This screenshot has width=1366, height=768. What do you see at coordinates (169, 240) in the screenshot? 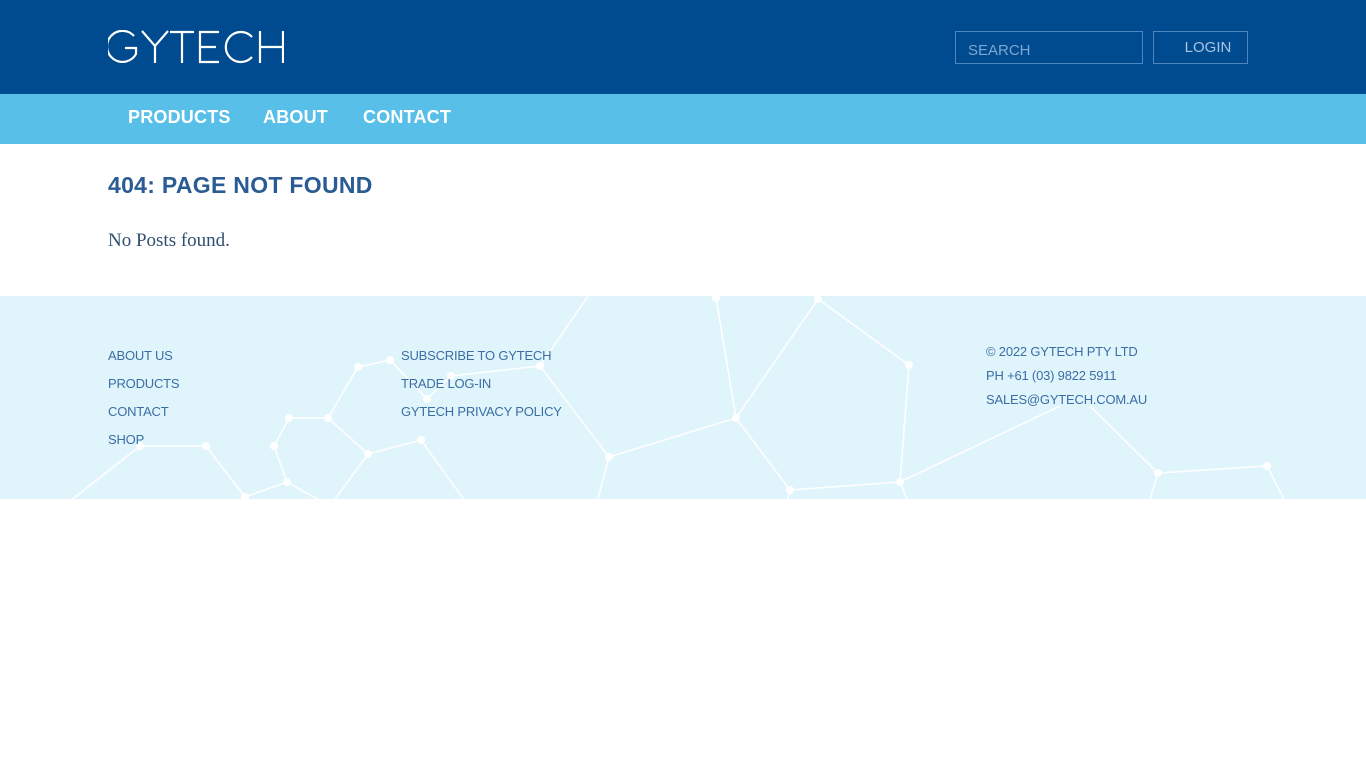
I see `no-posts-message: No Posts found.` at bounding box center [169, 240].